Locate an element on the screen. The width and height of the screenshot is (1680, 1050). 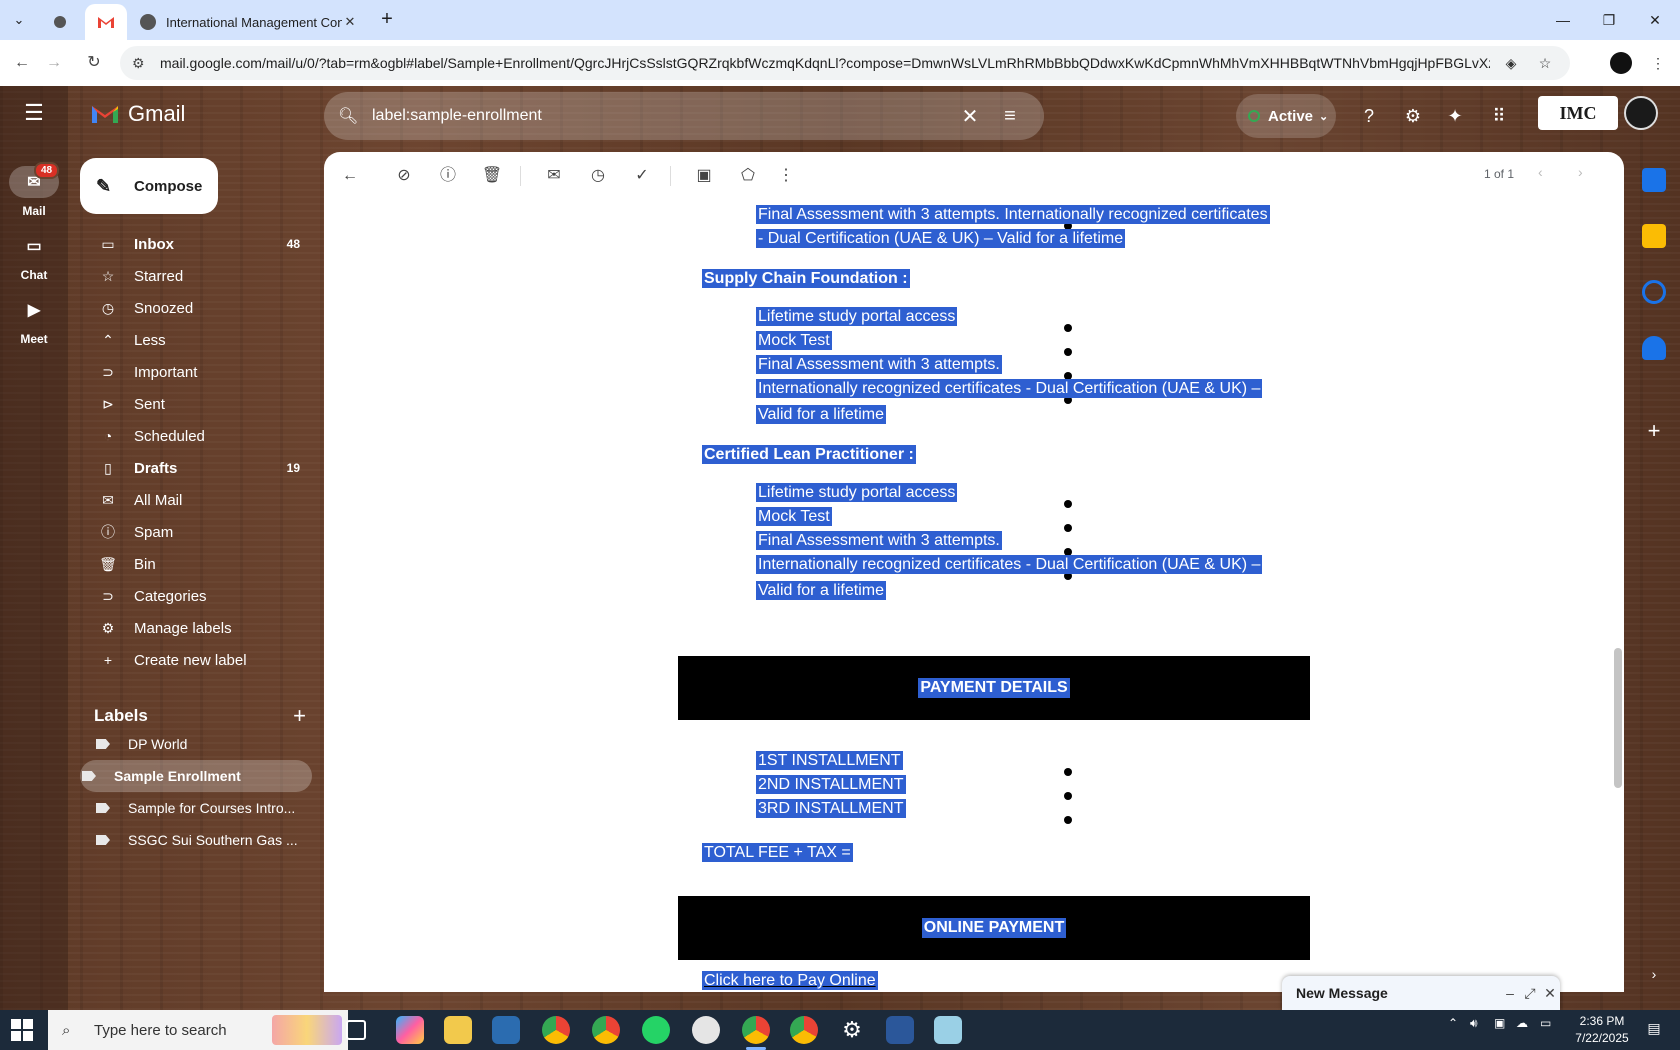
rail-mail: ✉ 48 Mail is located at coordinates (34, 190).